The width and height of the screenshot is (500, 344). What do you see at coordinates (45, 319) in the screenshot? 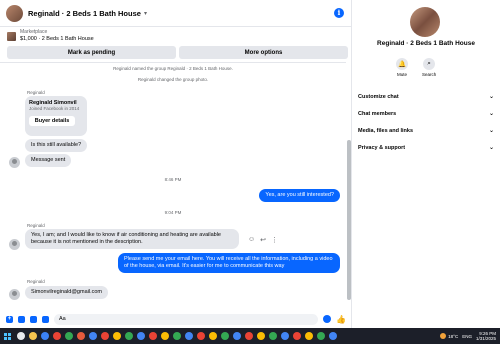
I see `gif-icon` at bounding box center [45, 319].